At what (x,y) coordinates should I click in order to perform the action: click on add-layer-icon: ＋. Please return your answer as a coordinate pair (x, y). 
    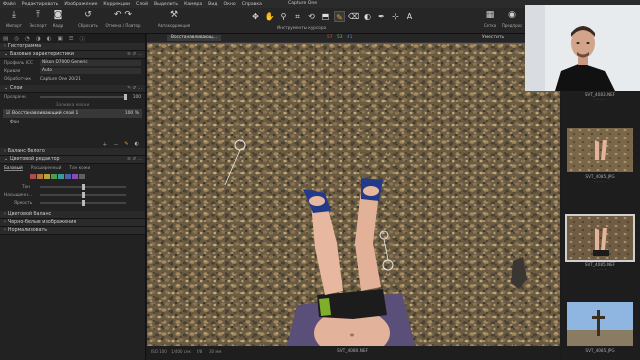
    Looking at the image, I should click on (104, 144).